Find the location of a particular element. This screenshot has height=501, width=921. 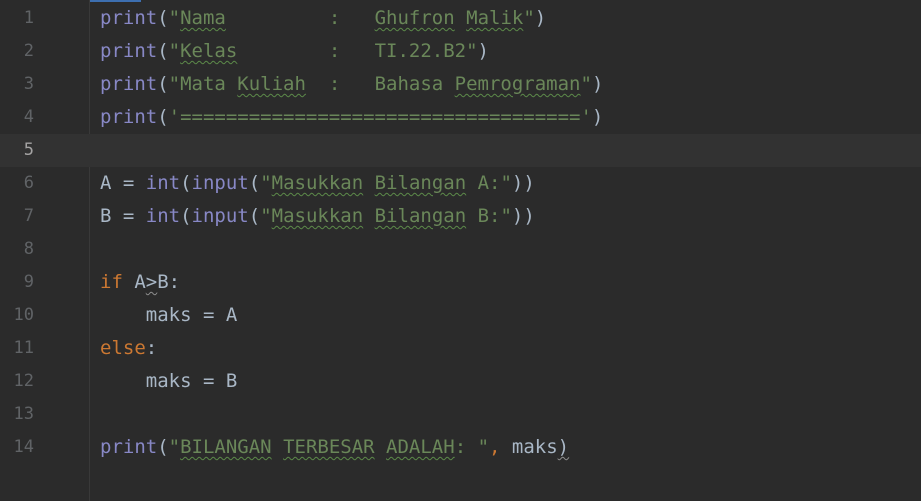

code-text: if A>B: is located at coordinates (140, 282).